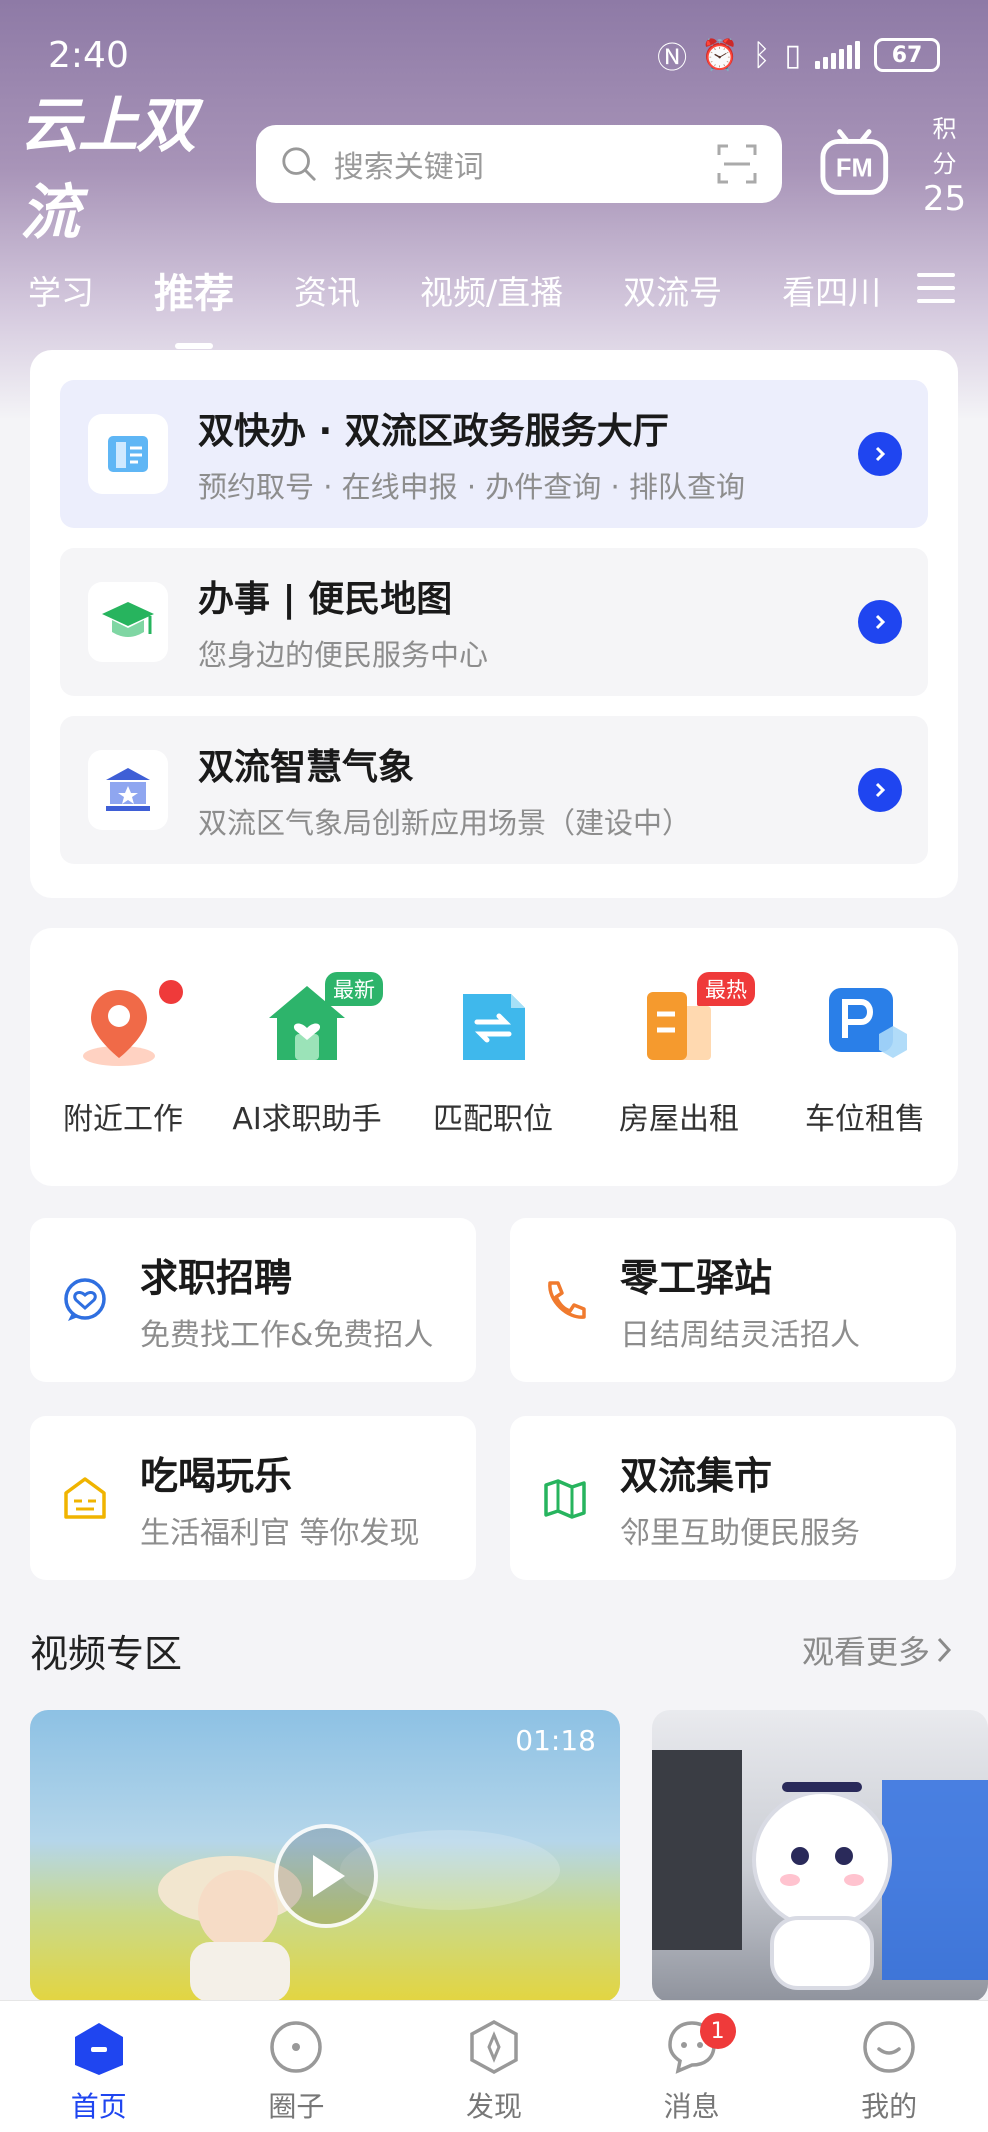 The image size is (988, 2132). I want to click on nav-label: 发现, so click(493, 2106).